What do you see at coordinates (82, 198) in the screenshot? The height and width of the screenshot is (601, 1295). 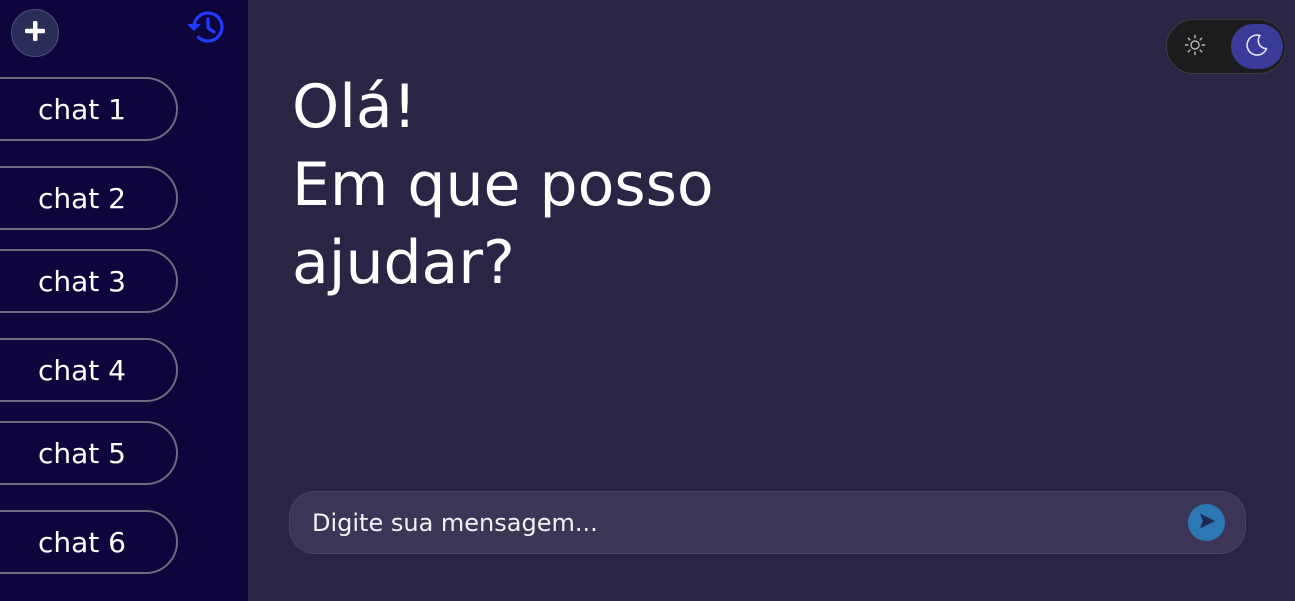 I see `chat-item-label: chat 2` at bounding box center [82, 198].